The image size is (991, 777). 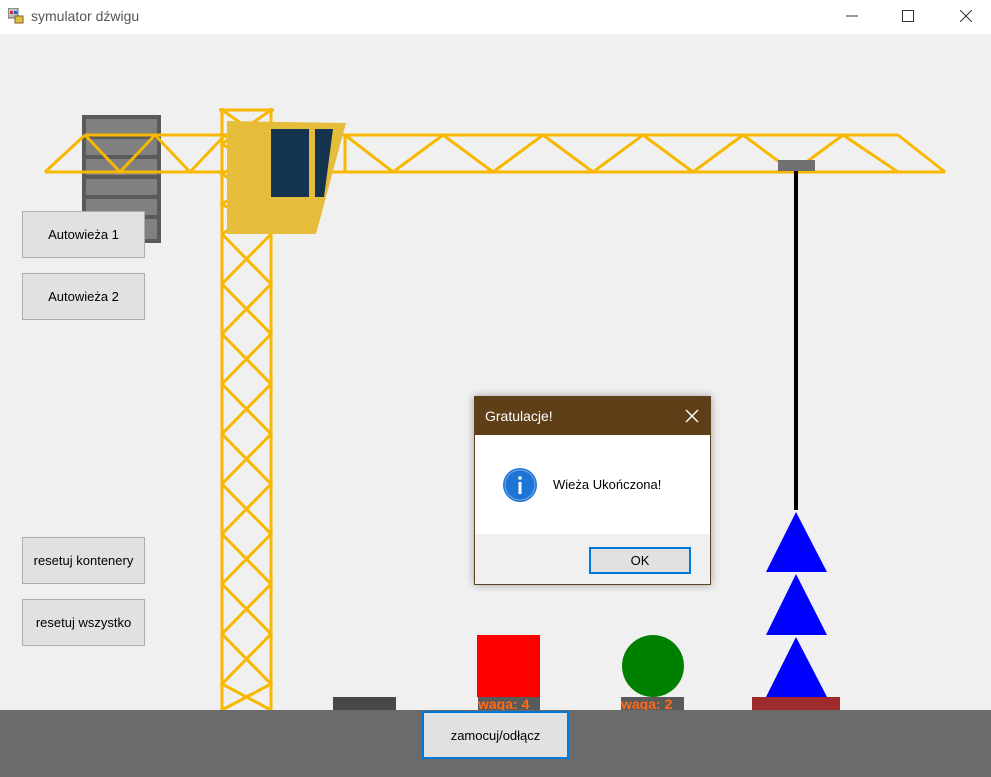 I want to click on app-icon, so click(x=16, y=16).